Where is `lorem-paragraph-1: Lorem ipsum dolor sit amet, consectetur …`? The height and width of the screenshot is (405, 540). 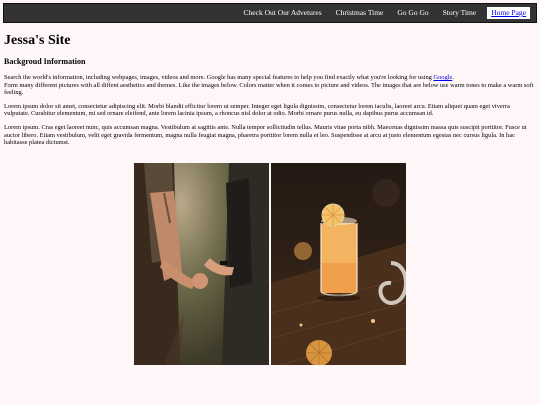 lorem-paragraph-1: Lorem ipsum dolor sit amet, consectetur … is located at coordinates (257, 110).